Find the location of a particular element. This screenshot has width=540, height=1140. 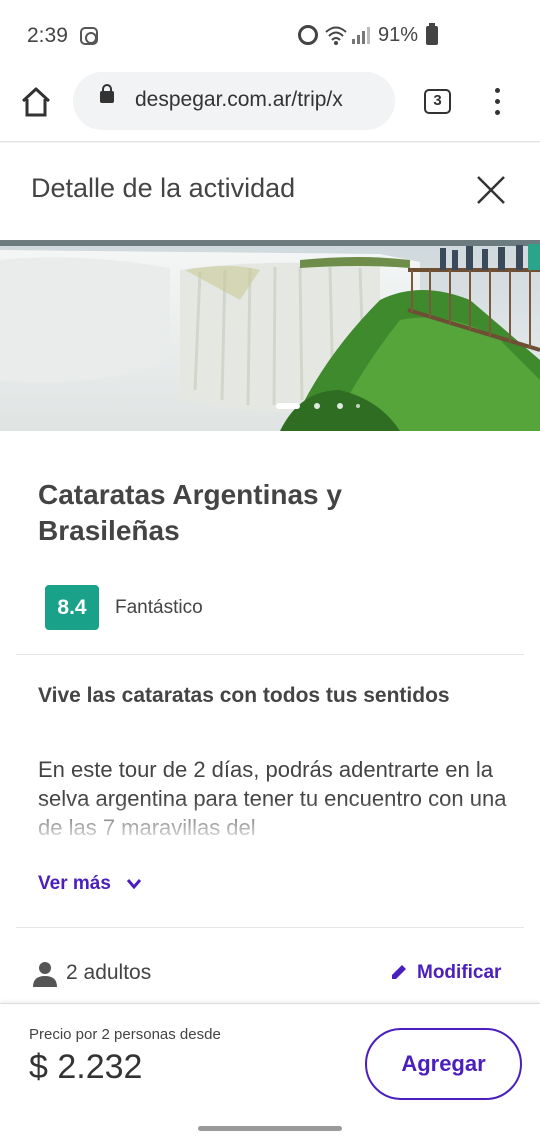

activity-title: Cataratas Argentinas y Brasileñas is located at coordinates (190, 512).